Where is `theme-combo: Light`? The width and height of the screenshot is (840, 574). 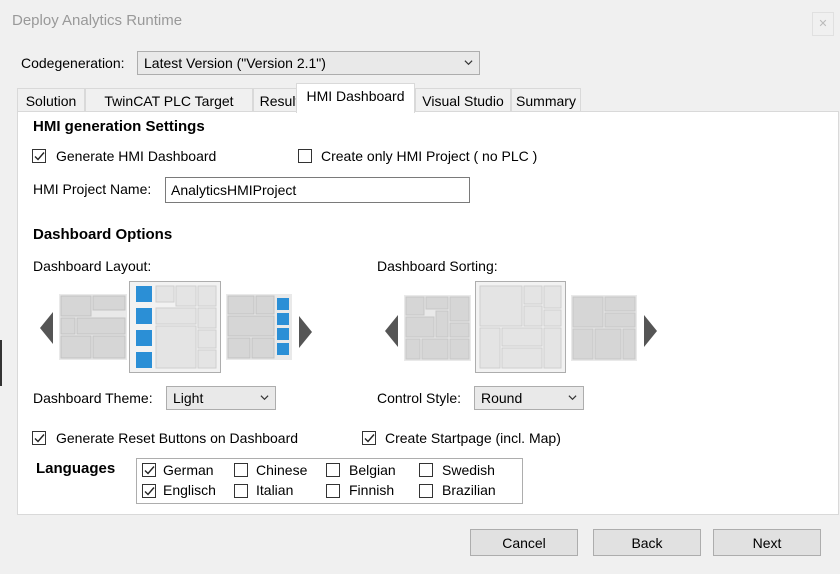
theme-combo: Light is located at coordinates (221, 398).